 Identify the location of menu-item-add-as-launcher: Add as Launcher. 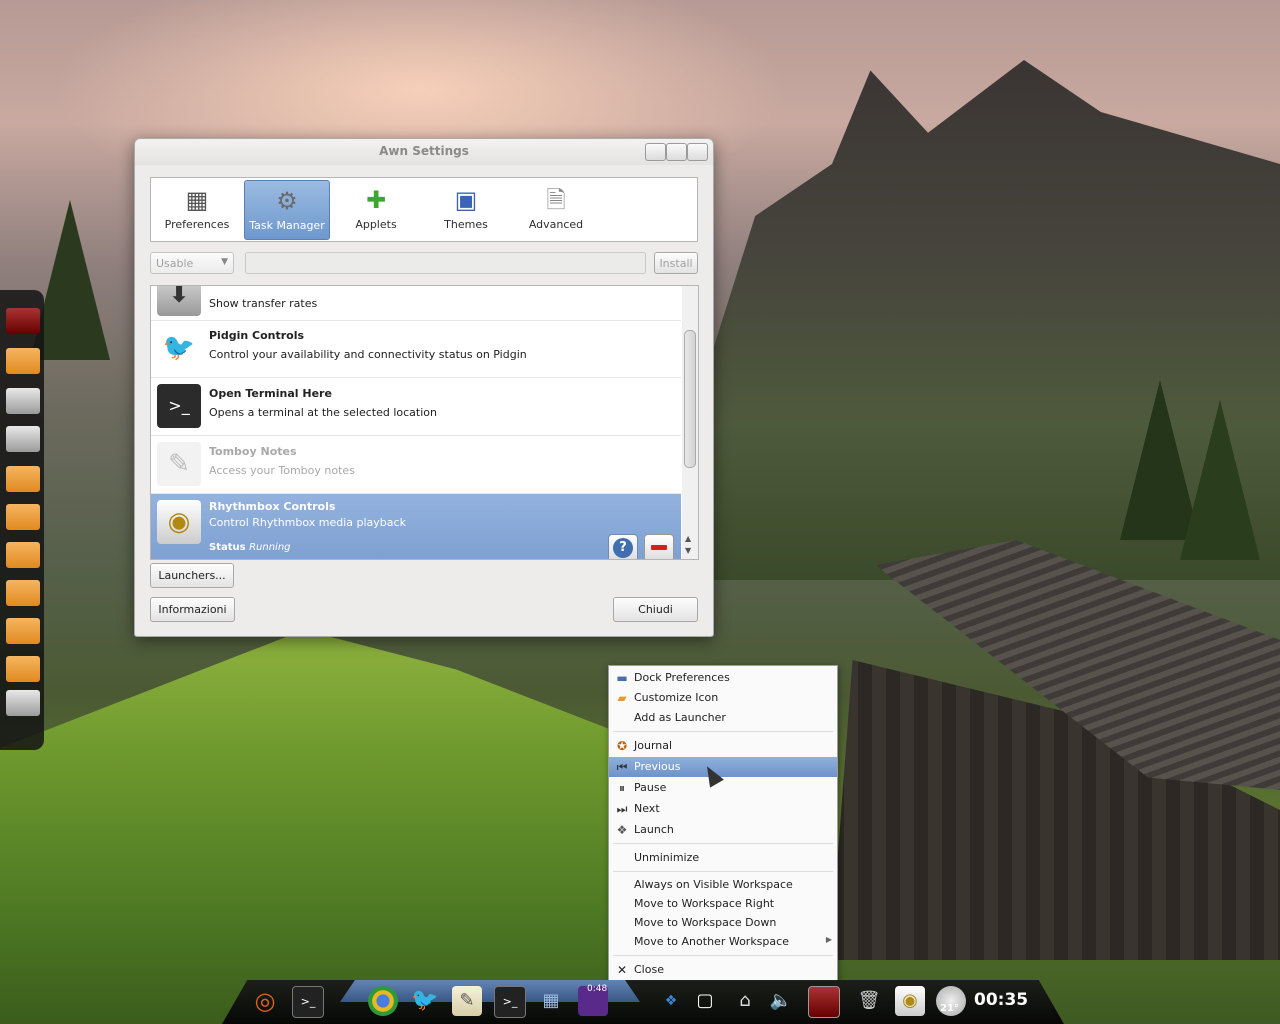
(723, 718).